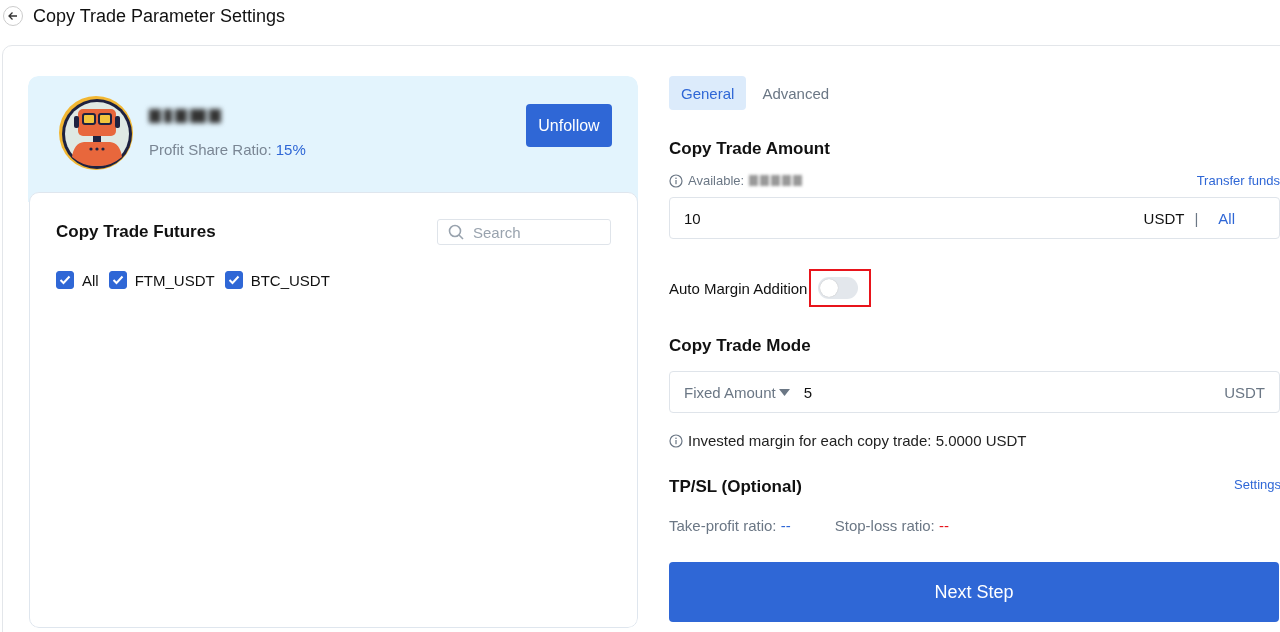  Describe the element at coordinates (1226, 218) in the screenshot. I see `all-link: All` at that location.